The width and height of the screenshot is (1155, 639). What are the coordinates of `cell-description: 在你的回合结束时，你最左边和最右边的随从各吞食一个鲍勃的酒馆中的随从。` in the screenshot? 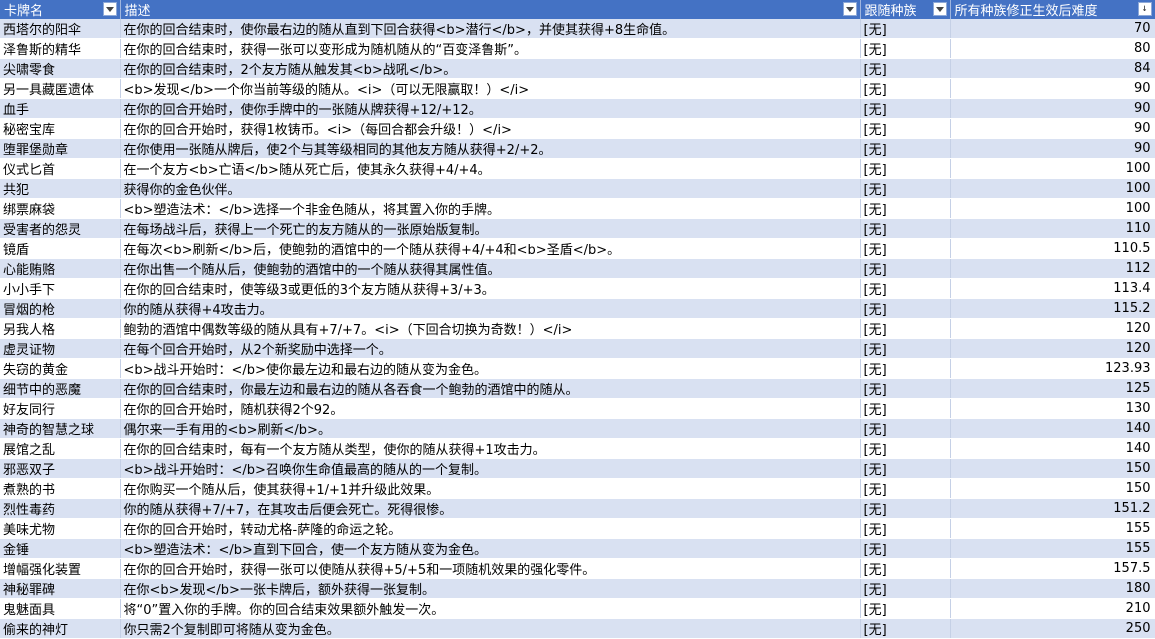 It's located at (490, 388).